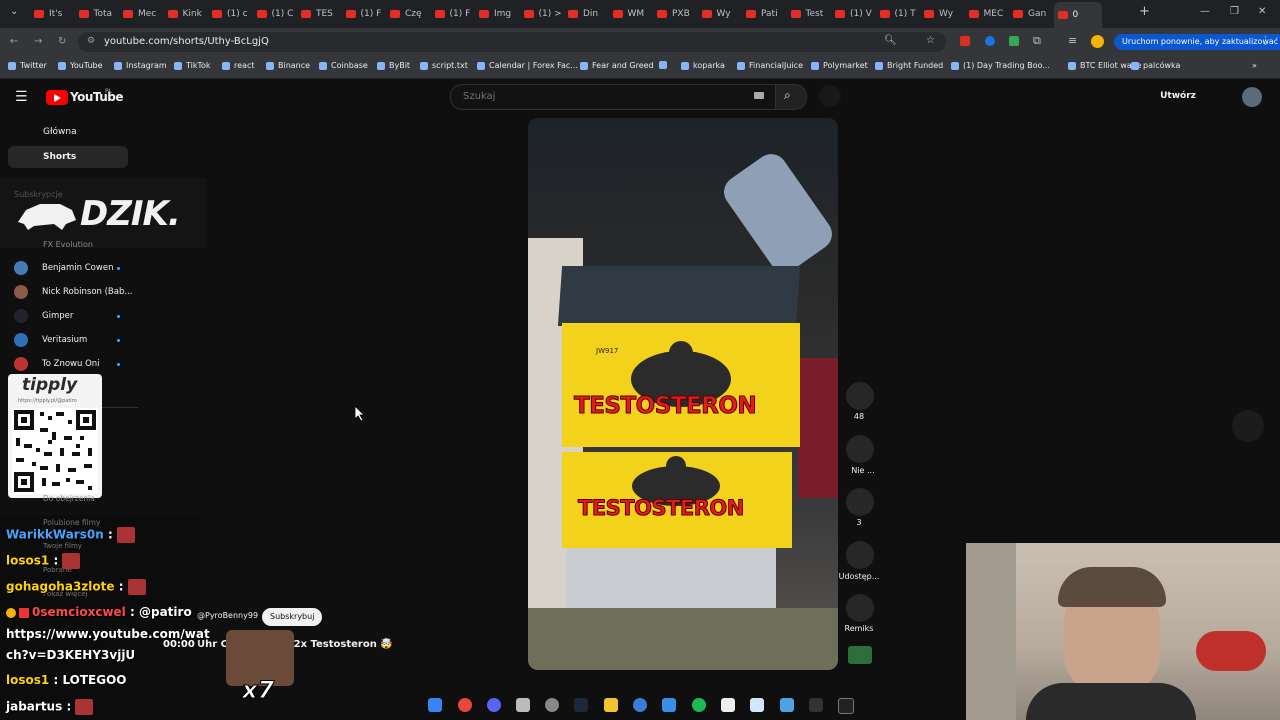 The image size is (1280, 720). I want to click on browser-tab: Czę, so click(408, 14).